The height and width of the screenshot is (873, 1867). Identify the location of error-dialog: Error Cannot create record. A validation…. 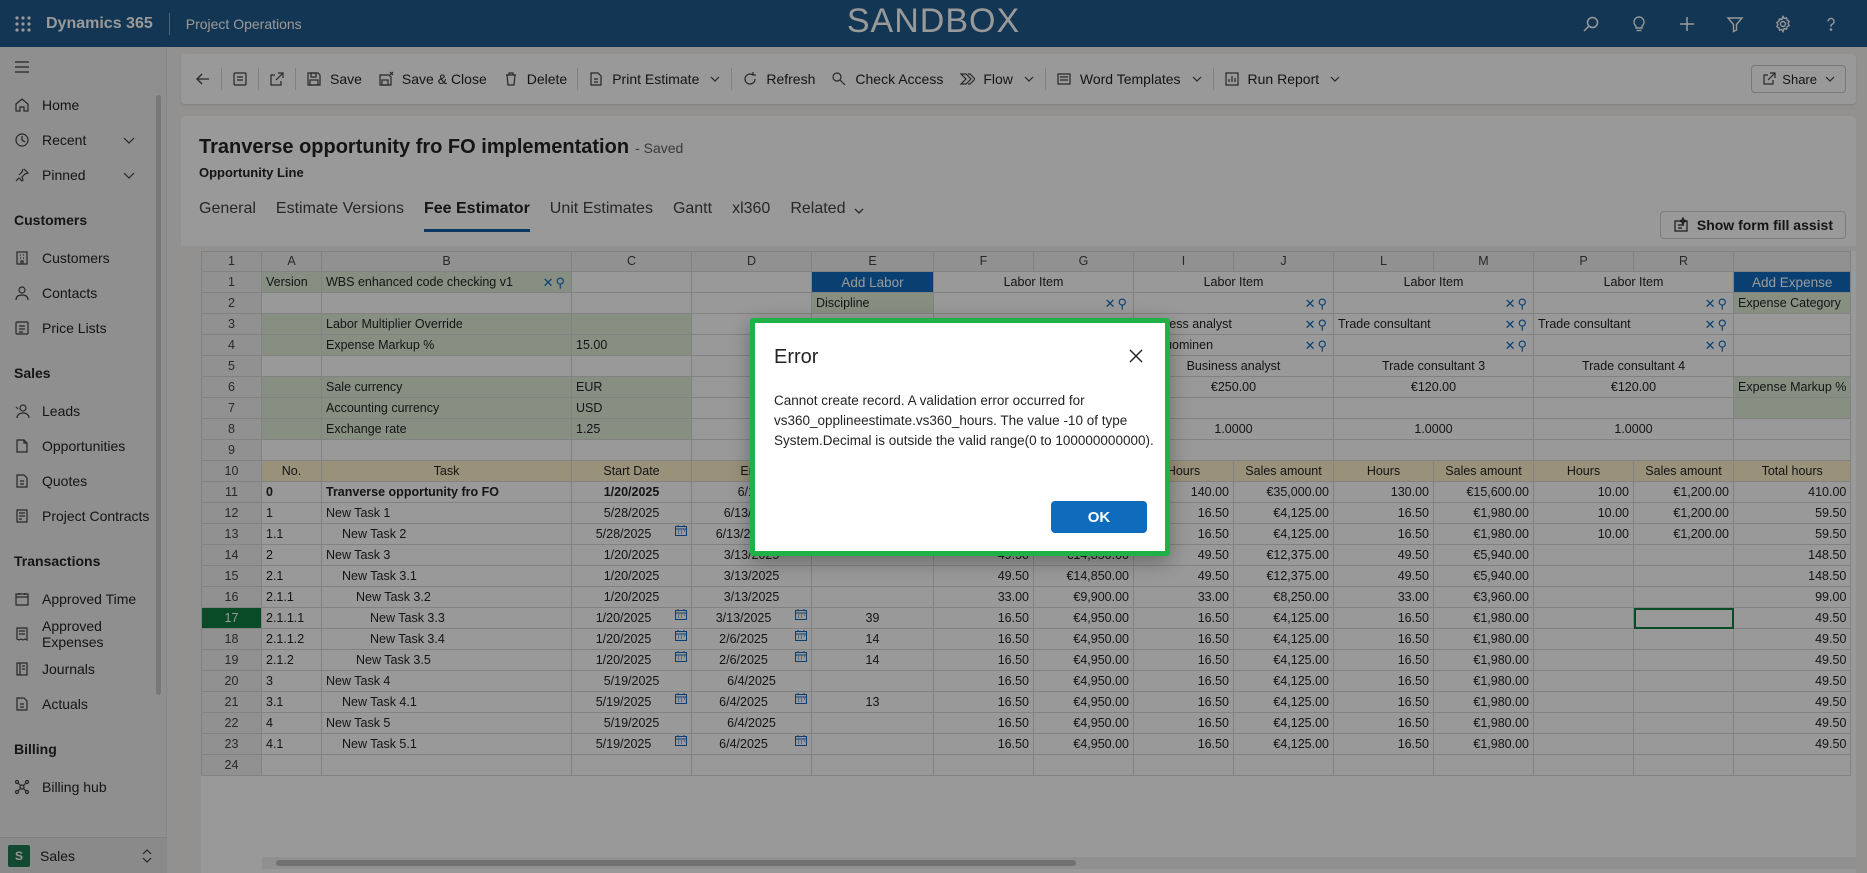
(960, 437).